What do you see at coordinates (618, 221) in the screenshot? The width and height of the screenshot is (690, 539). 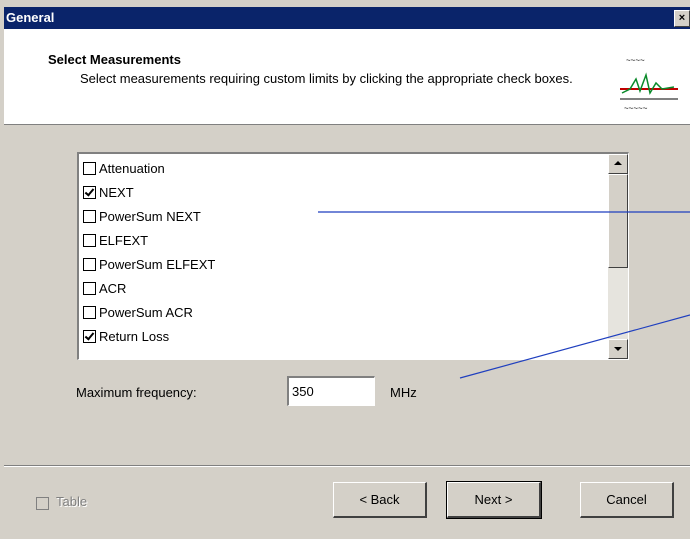 I see `scroll-thumb` at bounding box center [618, 221].